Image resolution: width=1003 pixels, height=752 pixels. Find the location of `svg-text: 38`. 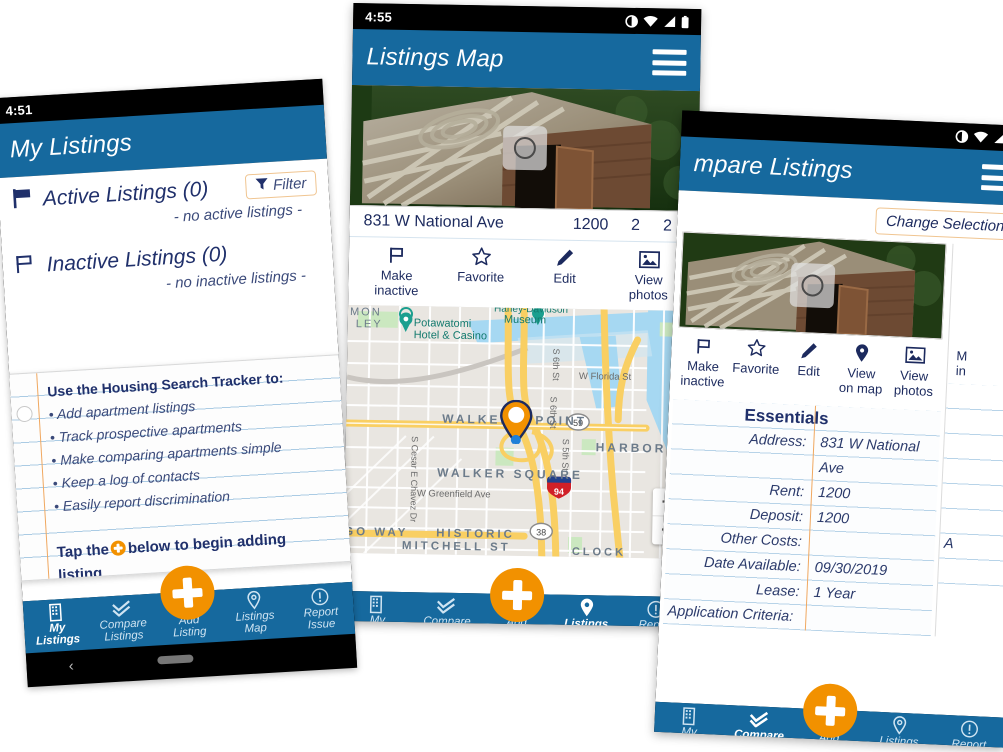

svg-text: 38 is located at coordinates (541, 532).